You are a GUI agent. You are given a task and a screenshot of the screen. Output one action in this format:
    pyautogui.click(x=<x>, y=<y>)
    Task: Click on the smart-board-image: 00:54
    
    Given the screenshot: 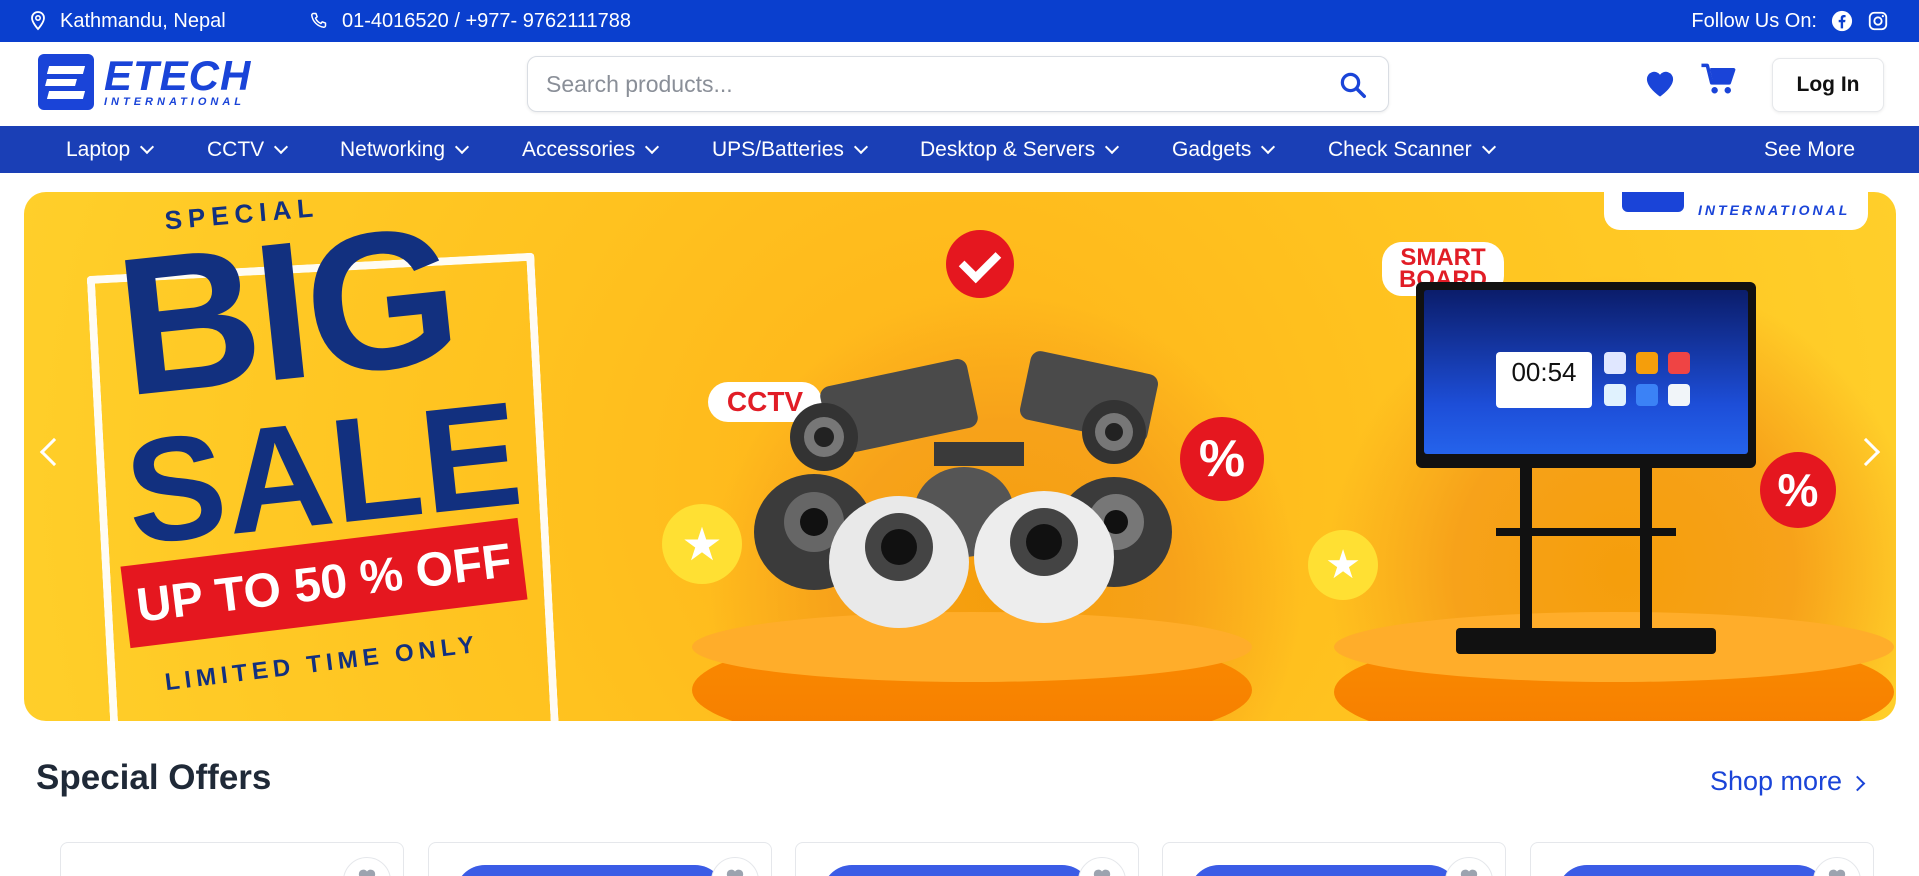 What is the action you would take?
    pyautogui.click(x=1586, y=375)
    